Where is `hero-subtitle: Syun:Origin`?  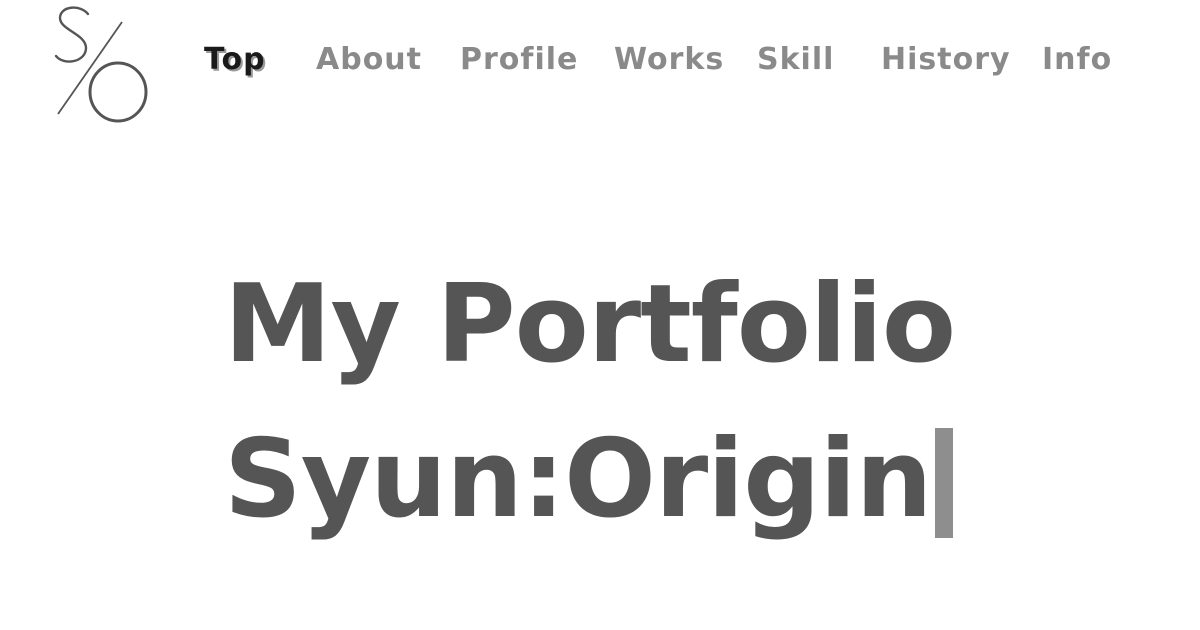
hero-subtitle: Syun:Origin is located at coordinates (578, 479).